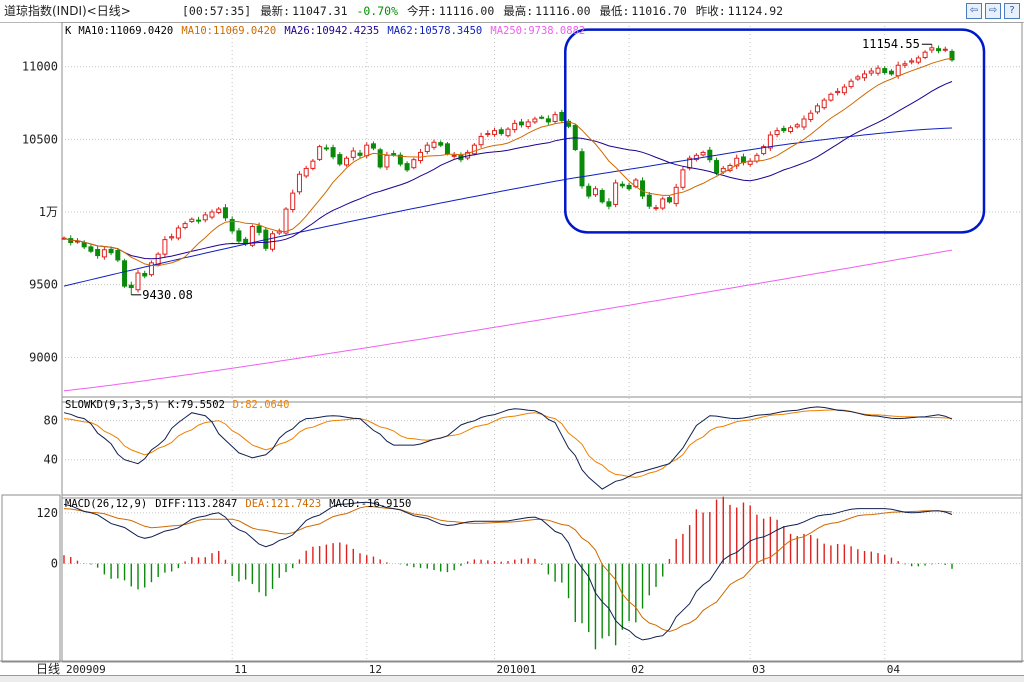 This screenshot has height=682, width=1024. What do you see at coordinates (283, 504) in the screenshot?
I see `macd-legend-item: DEA:121.7423` at bounding box center [283, 504].